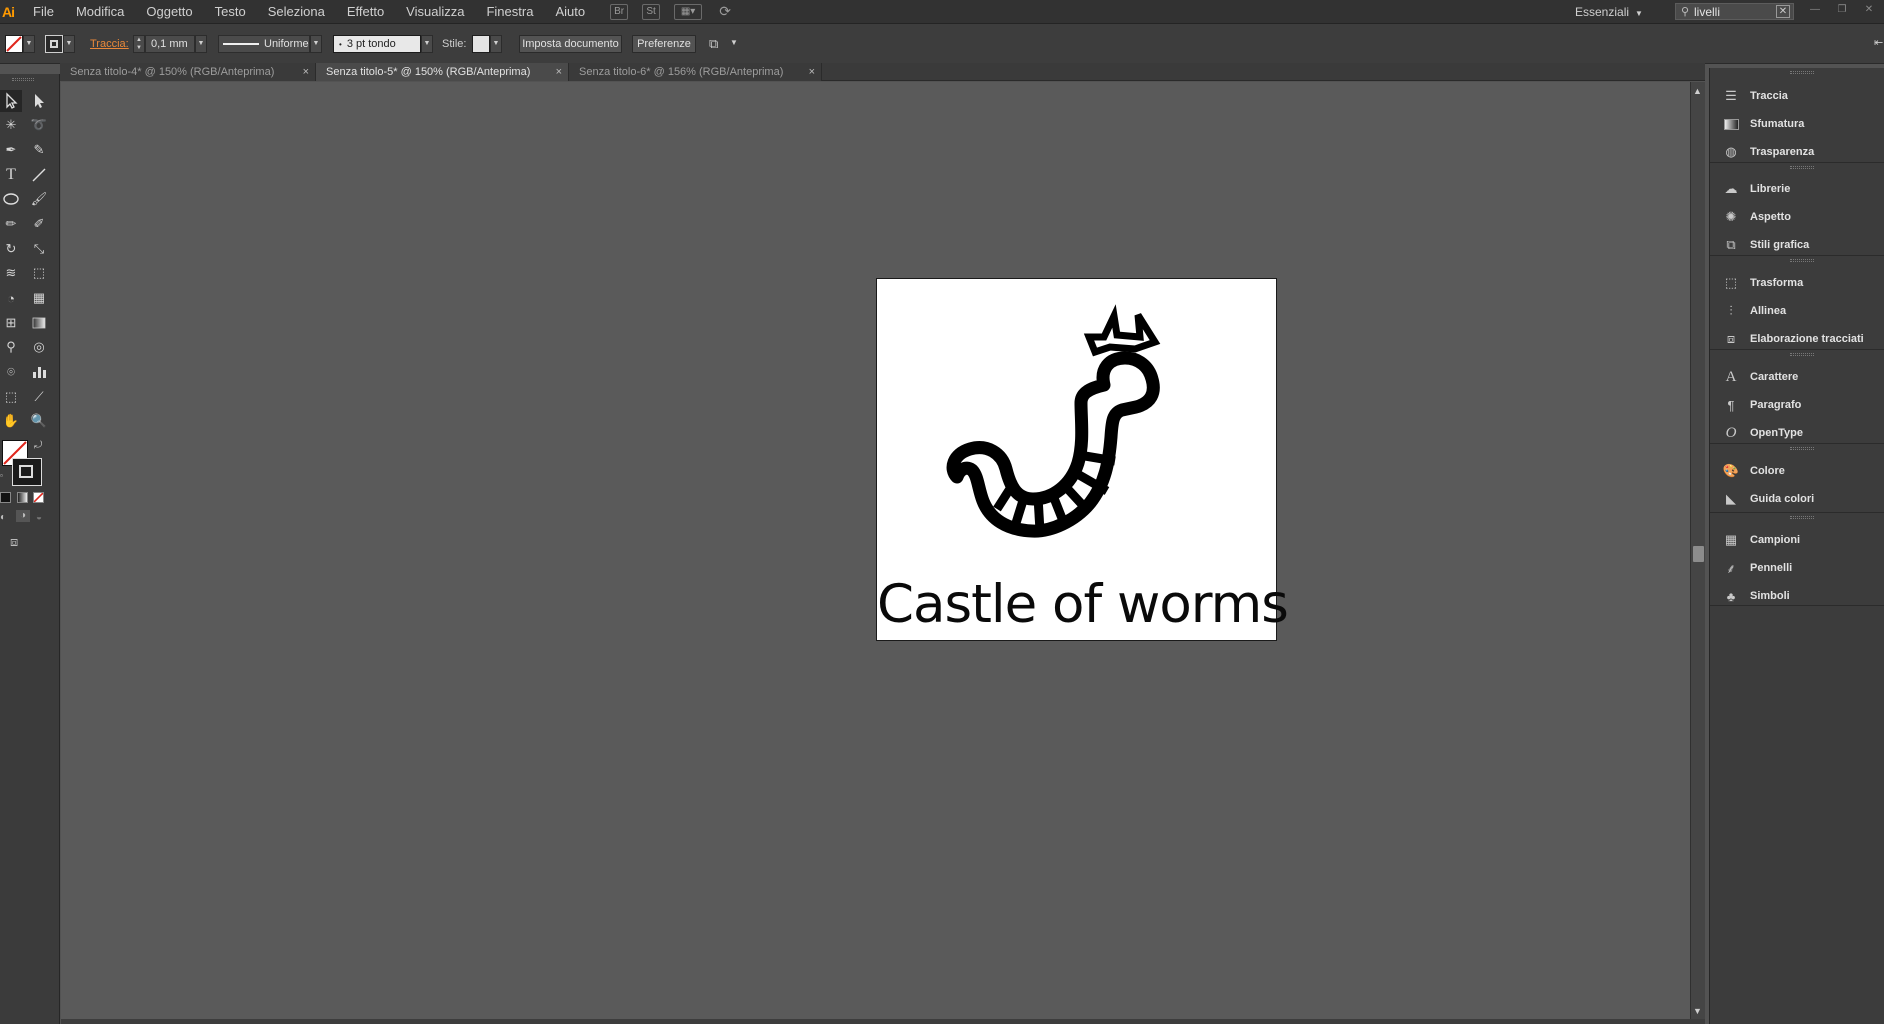  What do you see at coordinates (39, 421) in the screenshot?
I see `zoom-tool-icon: 🔍` at bounding box center [39, 421].